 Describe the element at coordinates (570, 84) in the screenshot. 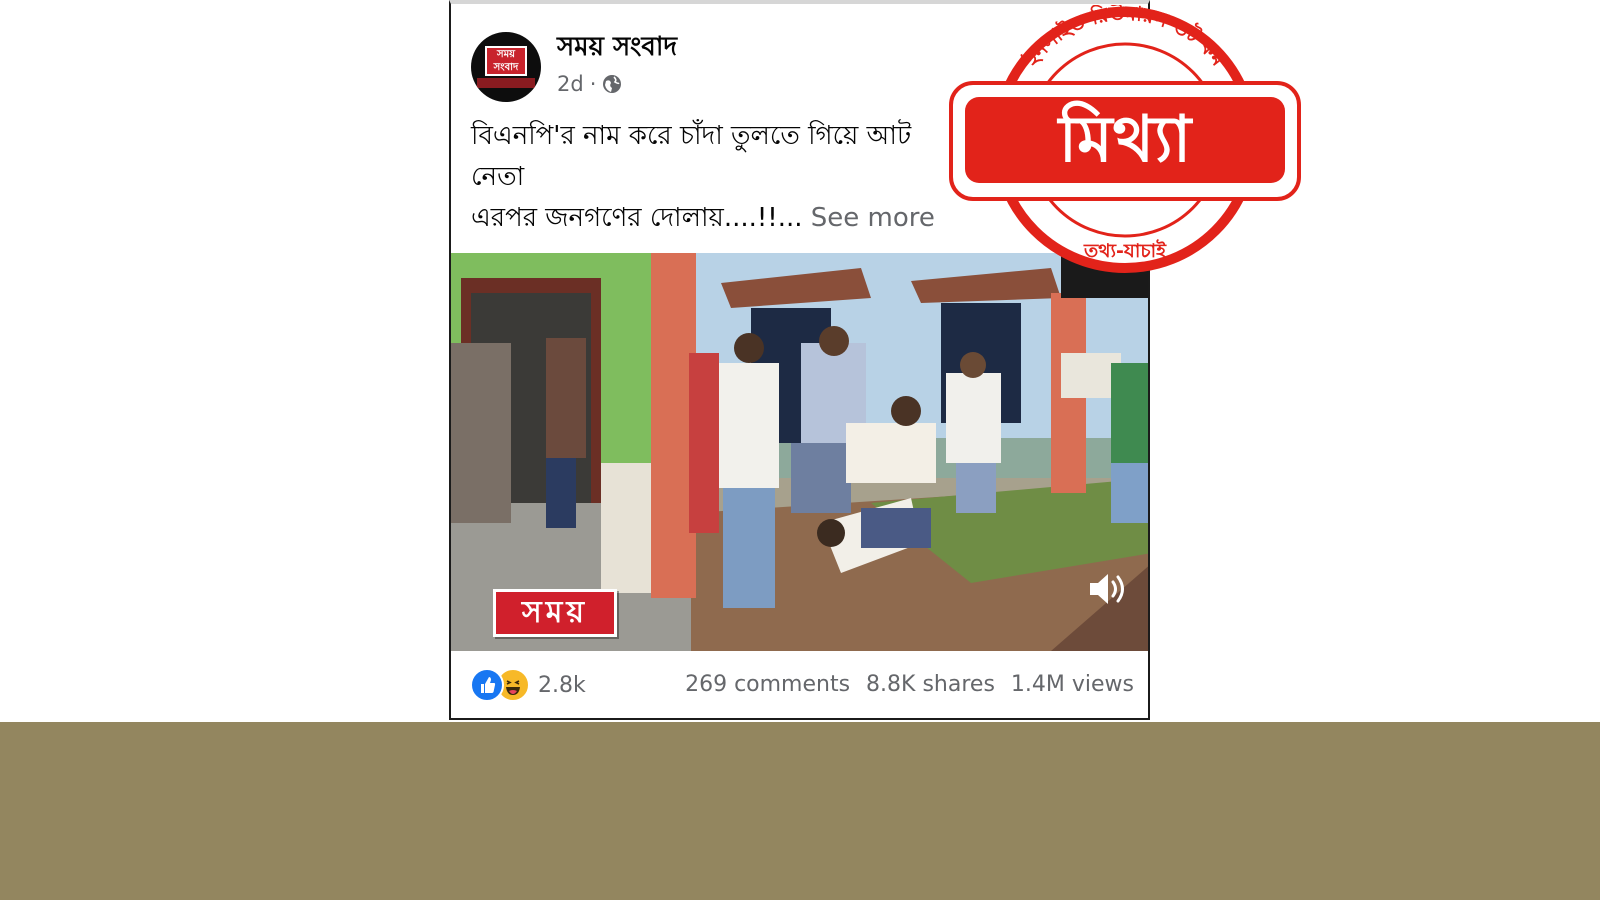

I see `post-time: 2d` at that location.